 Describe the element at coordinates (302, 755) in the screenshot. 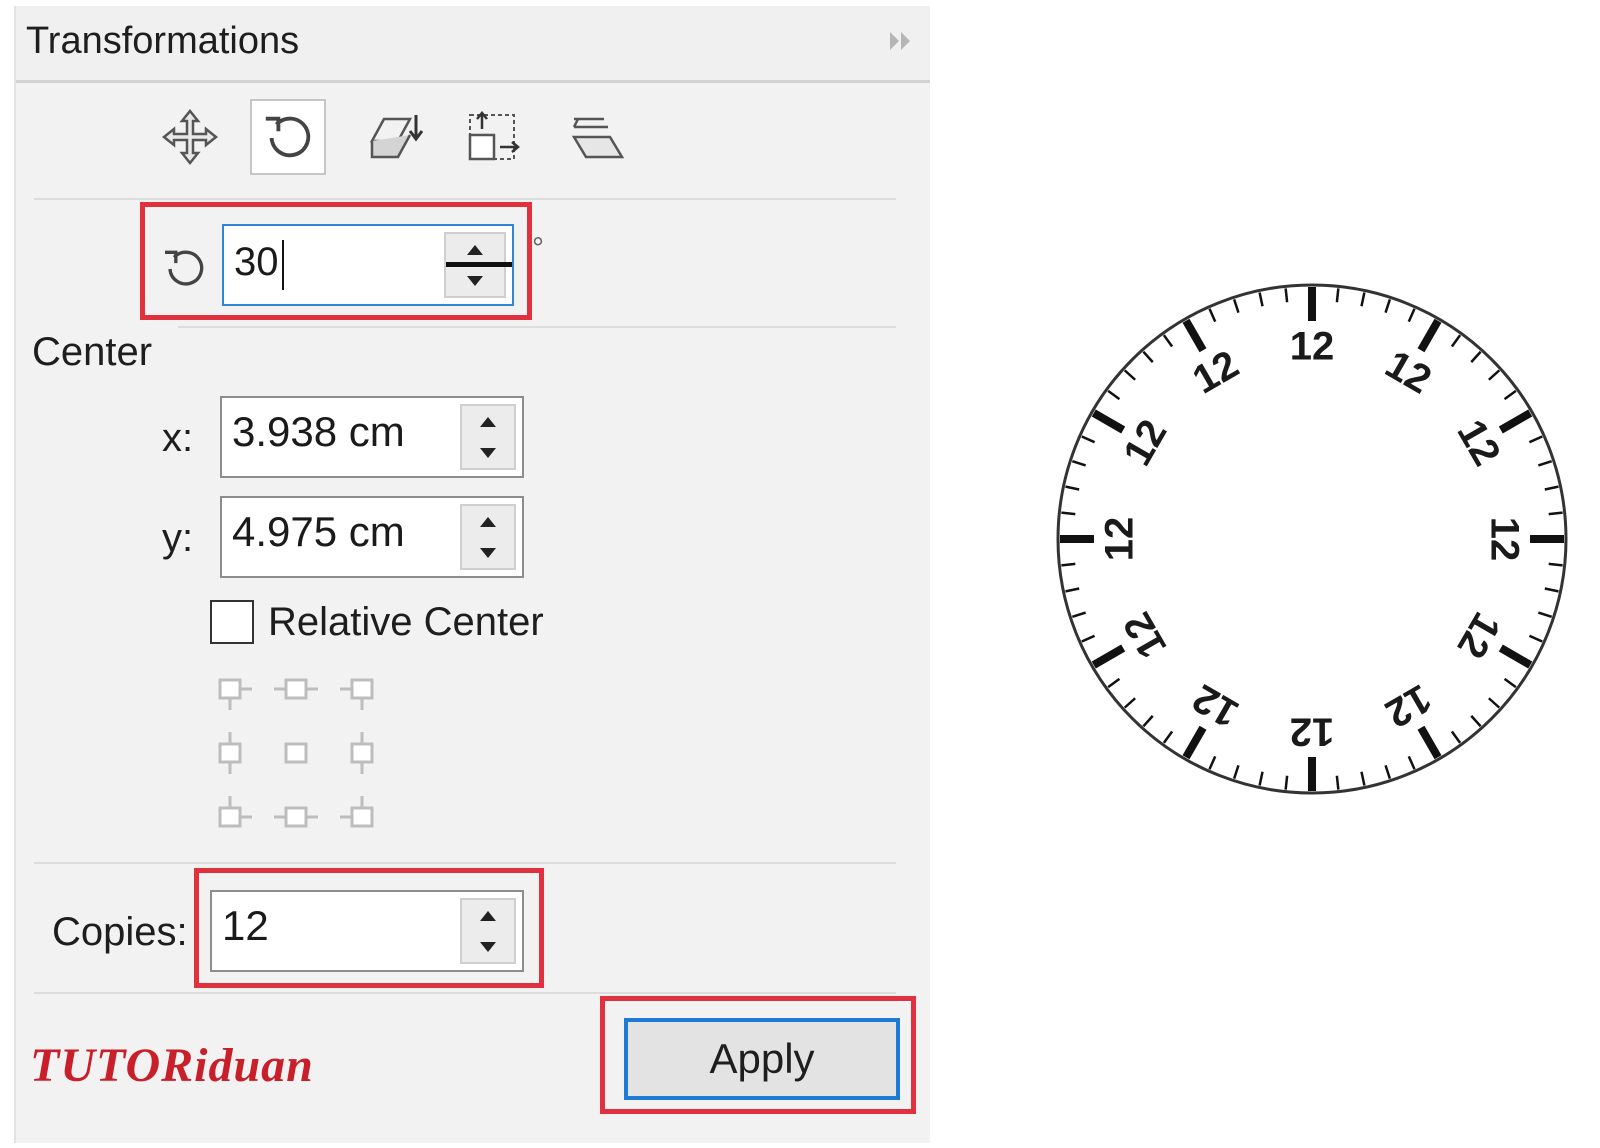

I see `anchor-point-grid` at that location.